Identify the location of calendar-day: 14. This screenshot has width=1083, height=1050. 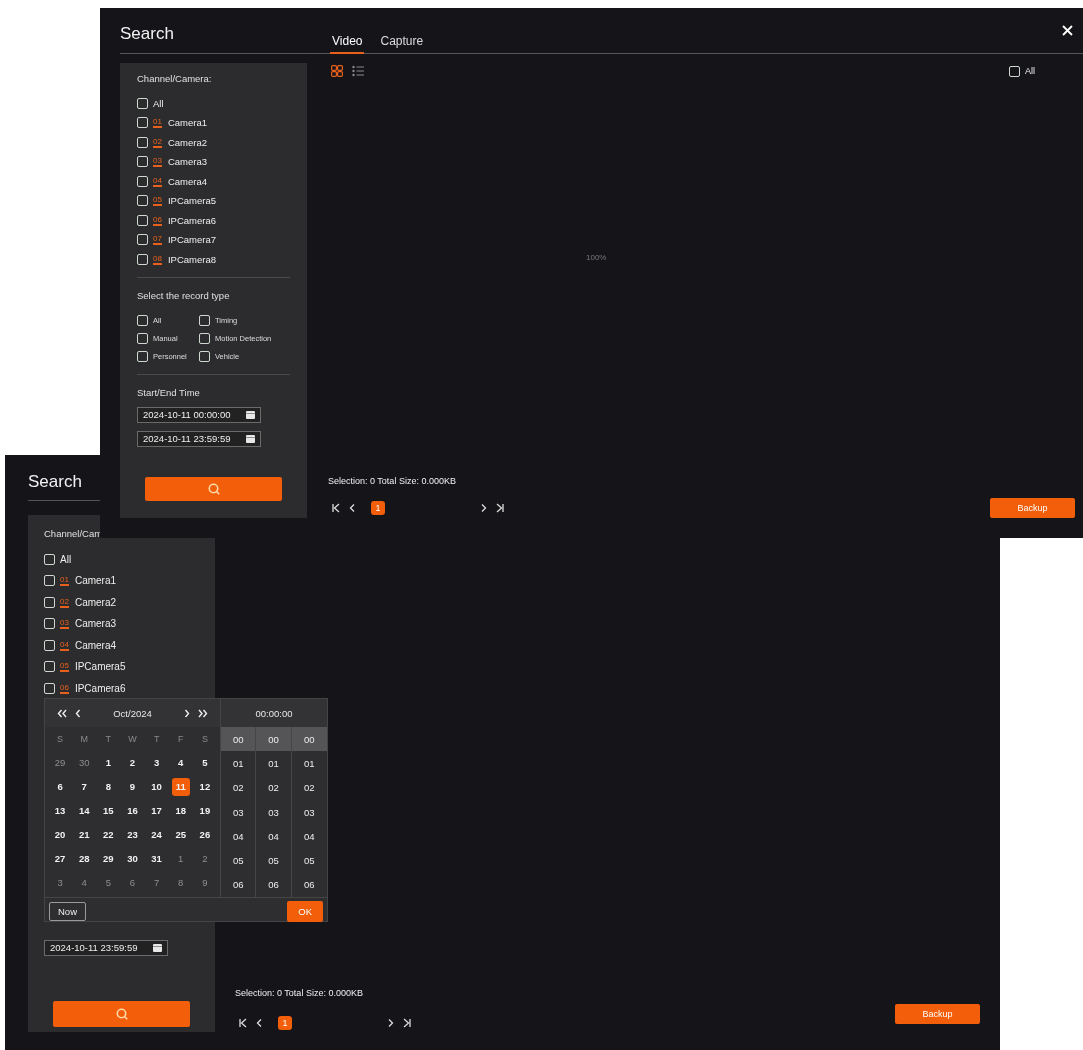
(84, 811).